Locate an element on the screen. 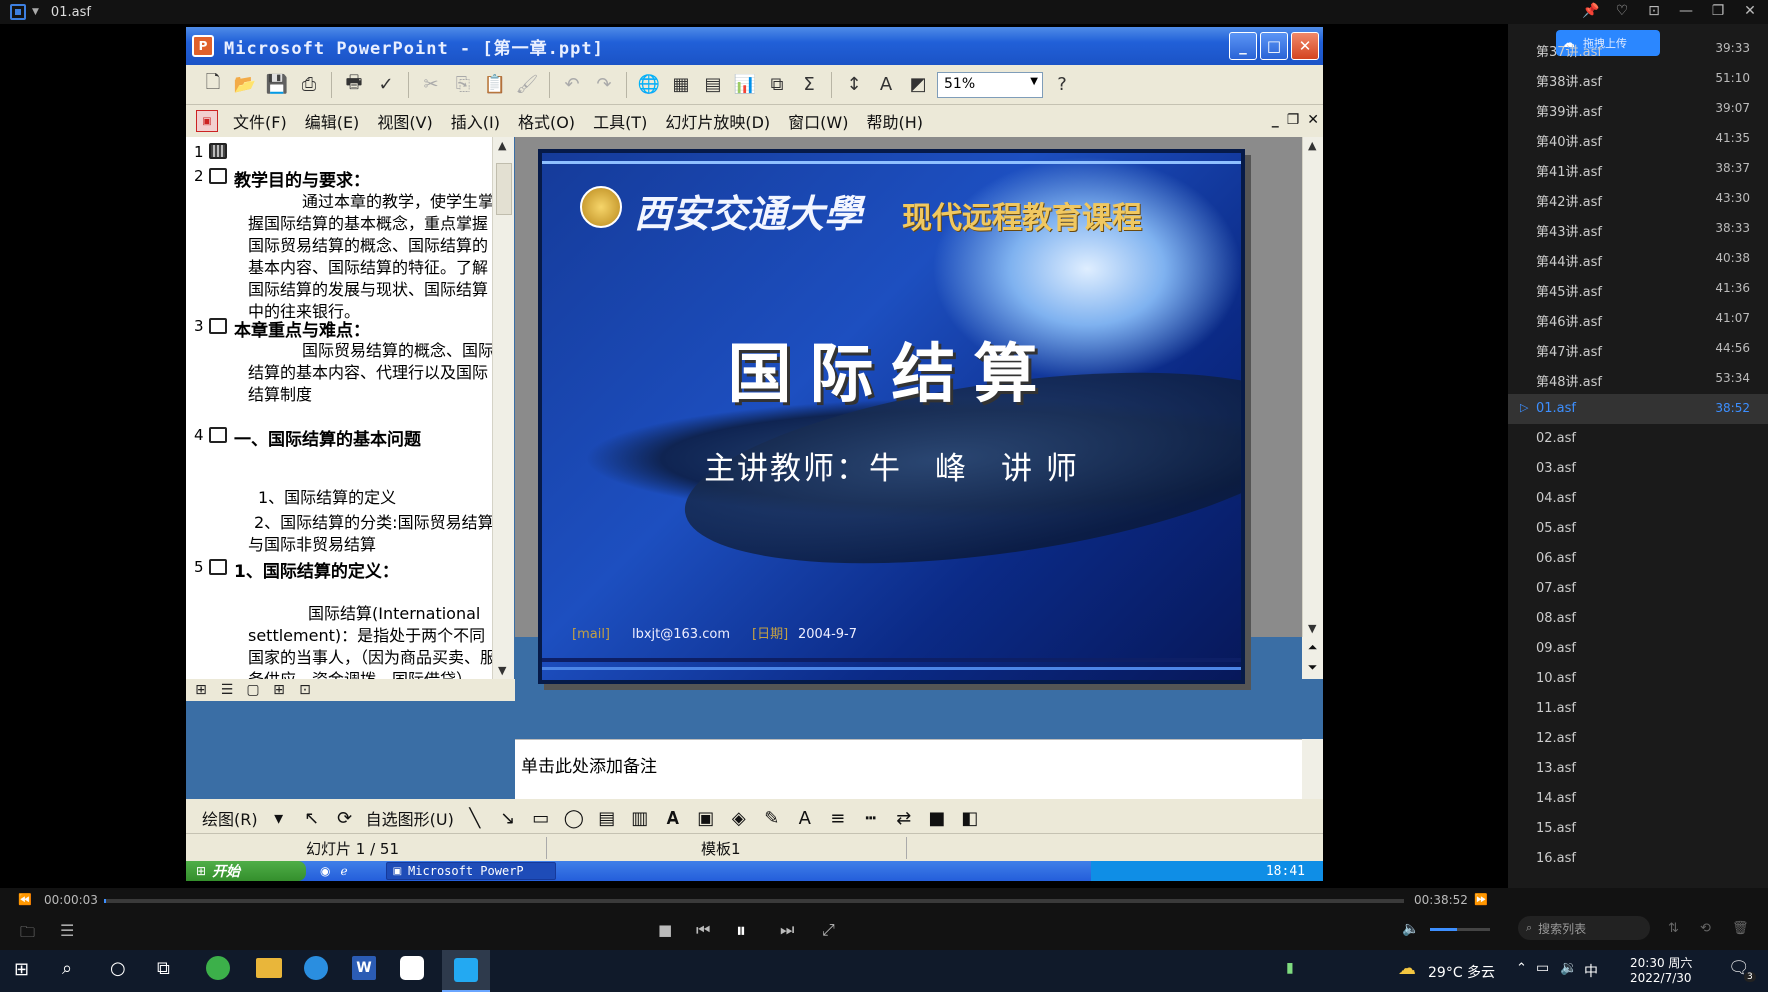 The height and width of the screenshot is (992, 1768). insert-chart-icon: 📊 is located at coordinates (745, 85).